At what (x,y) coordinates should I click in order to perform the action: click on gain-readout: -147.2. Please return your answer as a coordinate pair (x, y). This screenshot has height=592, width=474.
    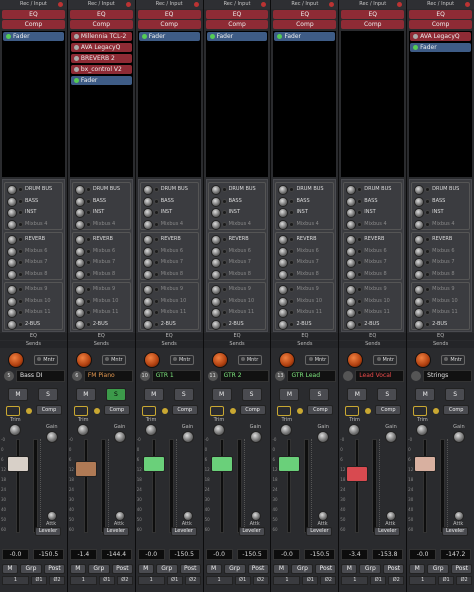
    Looking at the image, I should click on (456, 554).